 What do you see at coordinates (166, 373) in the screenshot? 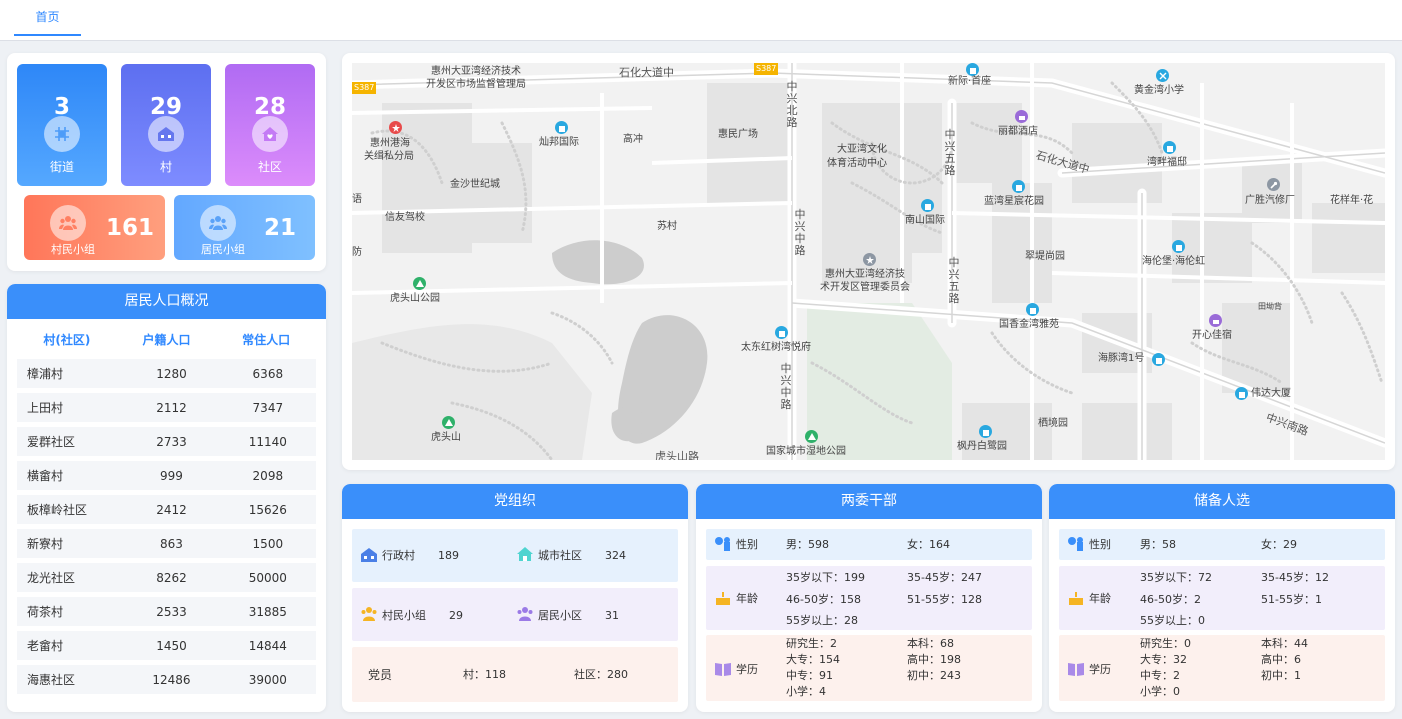
I see `table-row: 樟浦村 1280 6368` at bounding box center [166, 373].